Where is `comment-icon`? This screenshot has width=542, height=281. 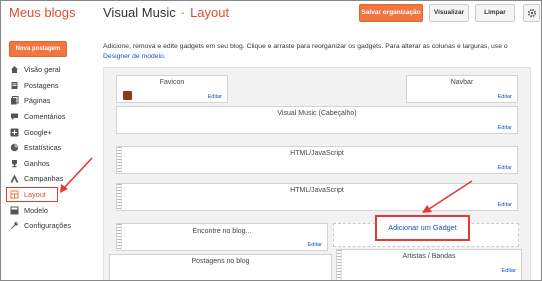
comment-icon is located at coordinates (14, 116).